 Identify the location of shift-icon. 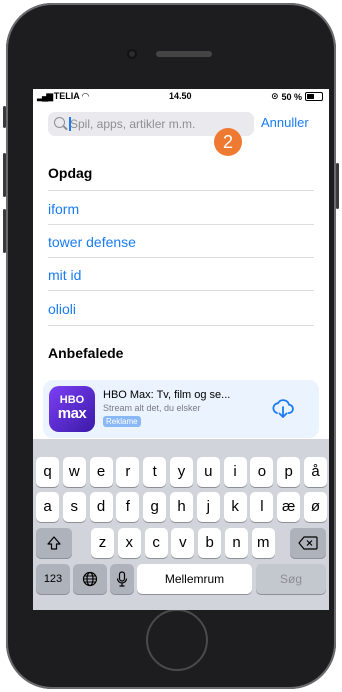
(54, 543).